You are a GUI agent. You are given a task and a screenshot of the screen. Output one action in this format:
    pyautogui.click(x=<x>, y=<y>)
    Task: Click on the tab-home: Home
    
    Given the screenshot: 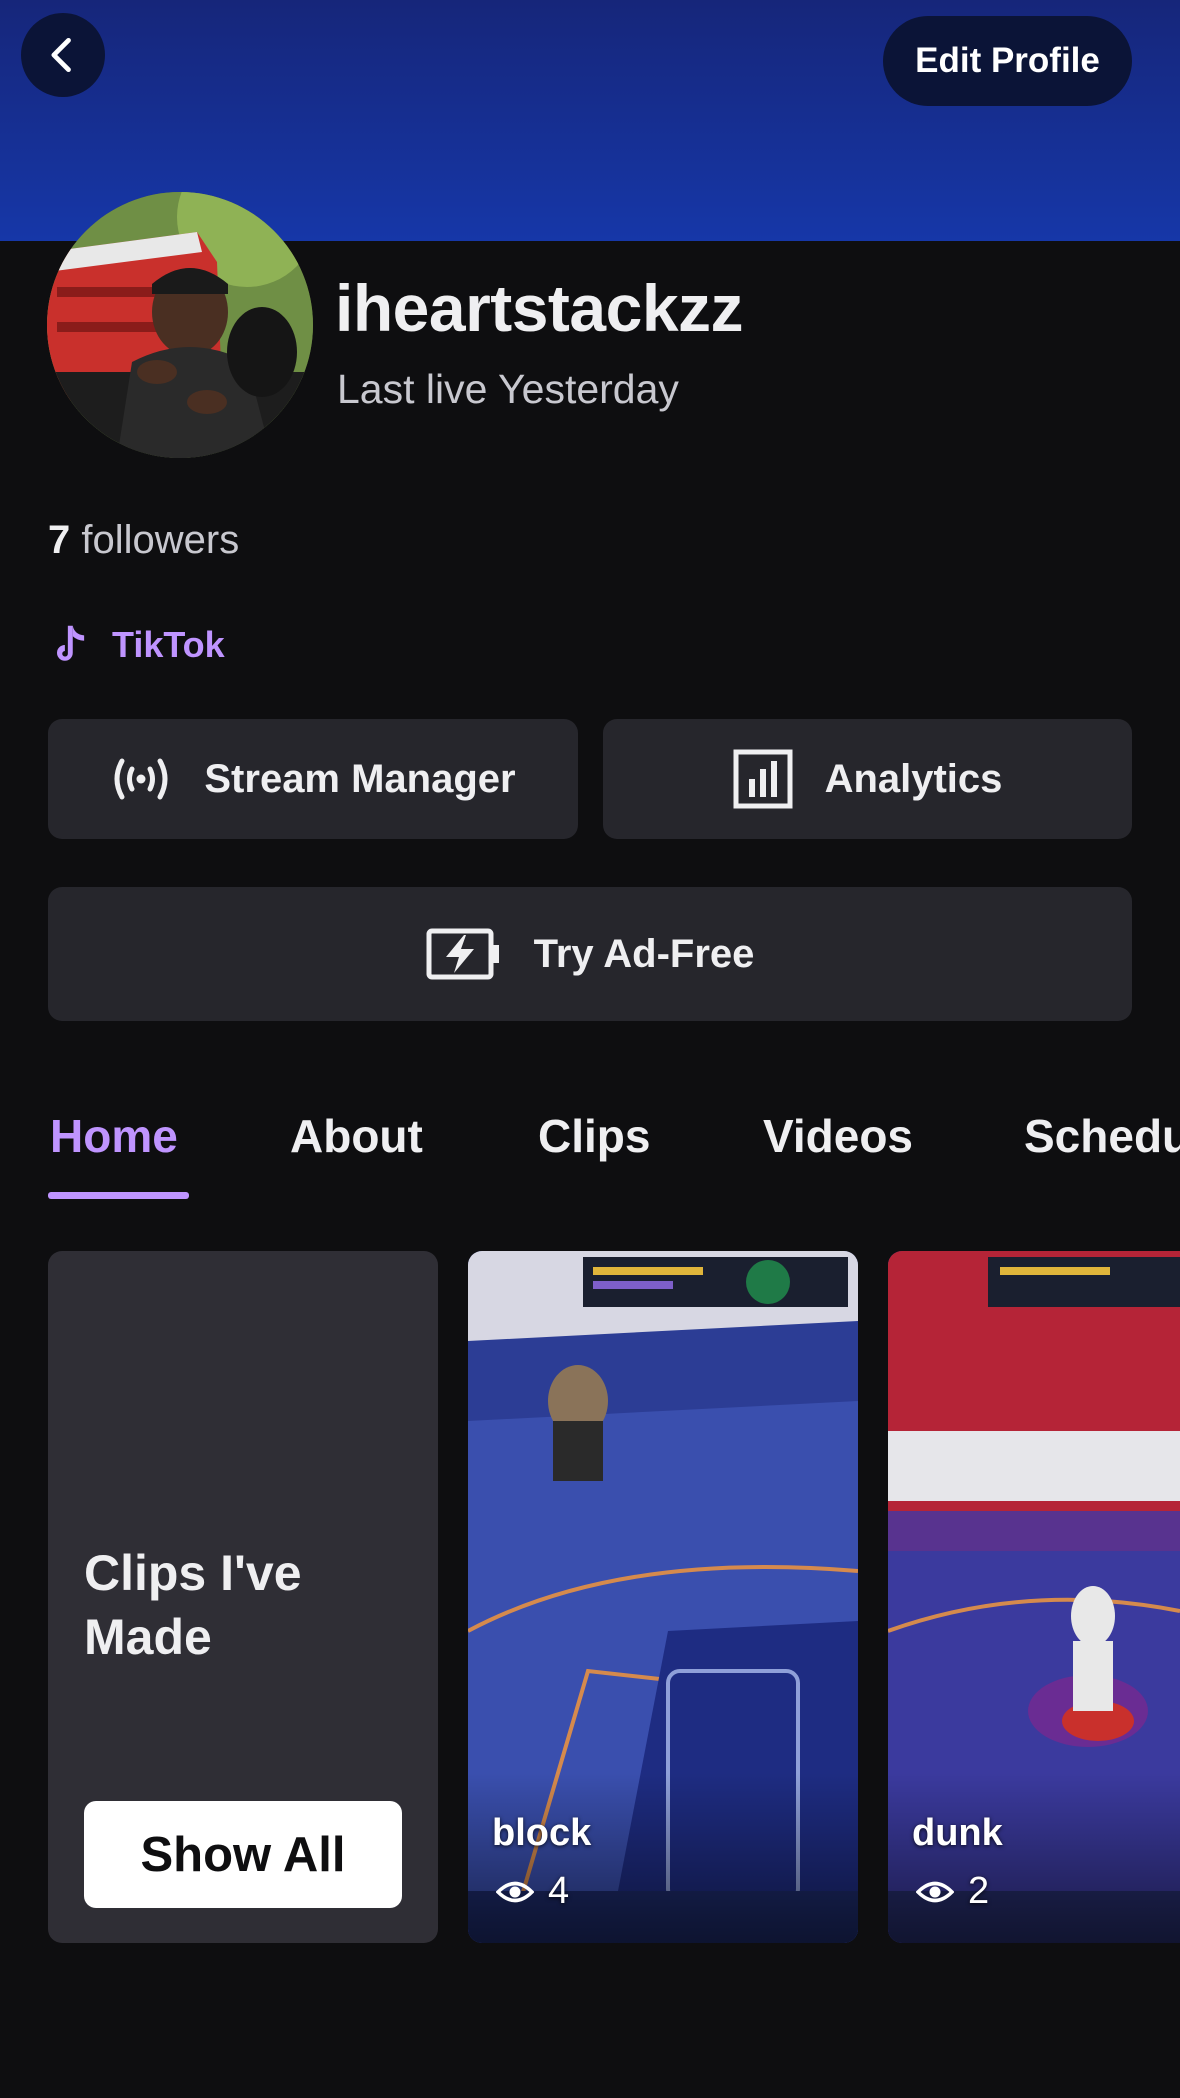 What is the action you would take?
    pyautogui.click(x=114, y=1136)
    